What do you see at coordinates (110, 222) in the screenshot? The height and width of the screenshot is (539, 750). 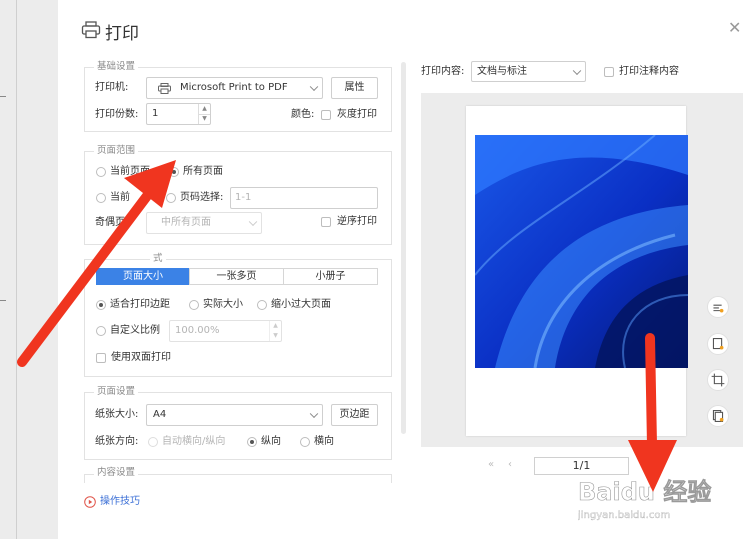 I see `odd-even-label: 奇偶页` at bounding box center [110, 222].